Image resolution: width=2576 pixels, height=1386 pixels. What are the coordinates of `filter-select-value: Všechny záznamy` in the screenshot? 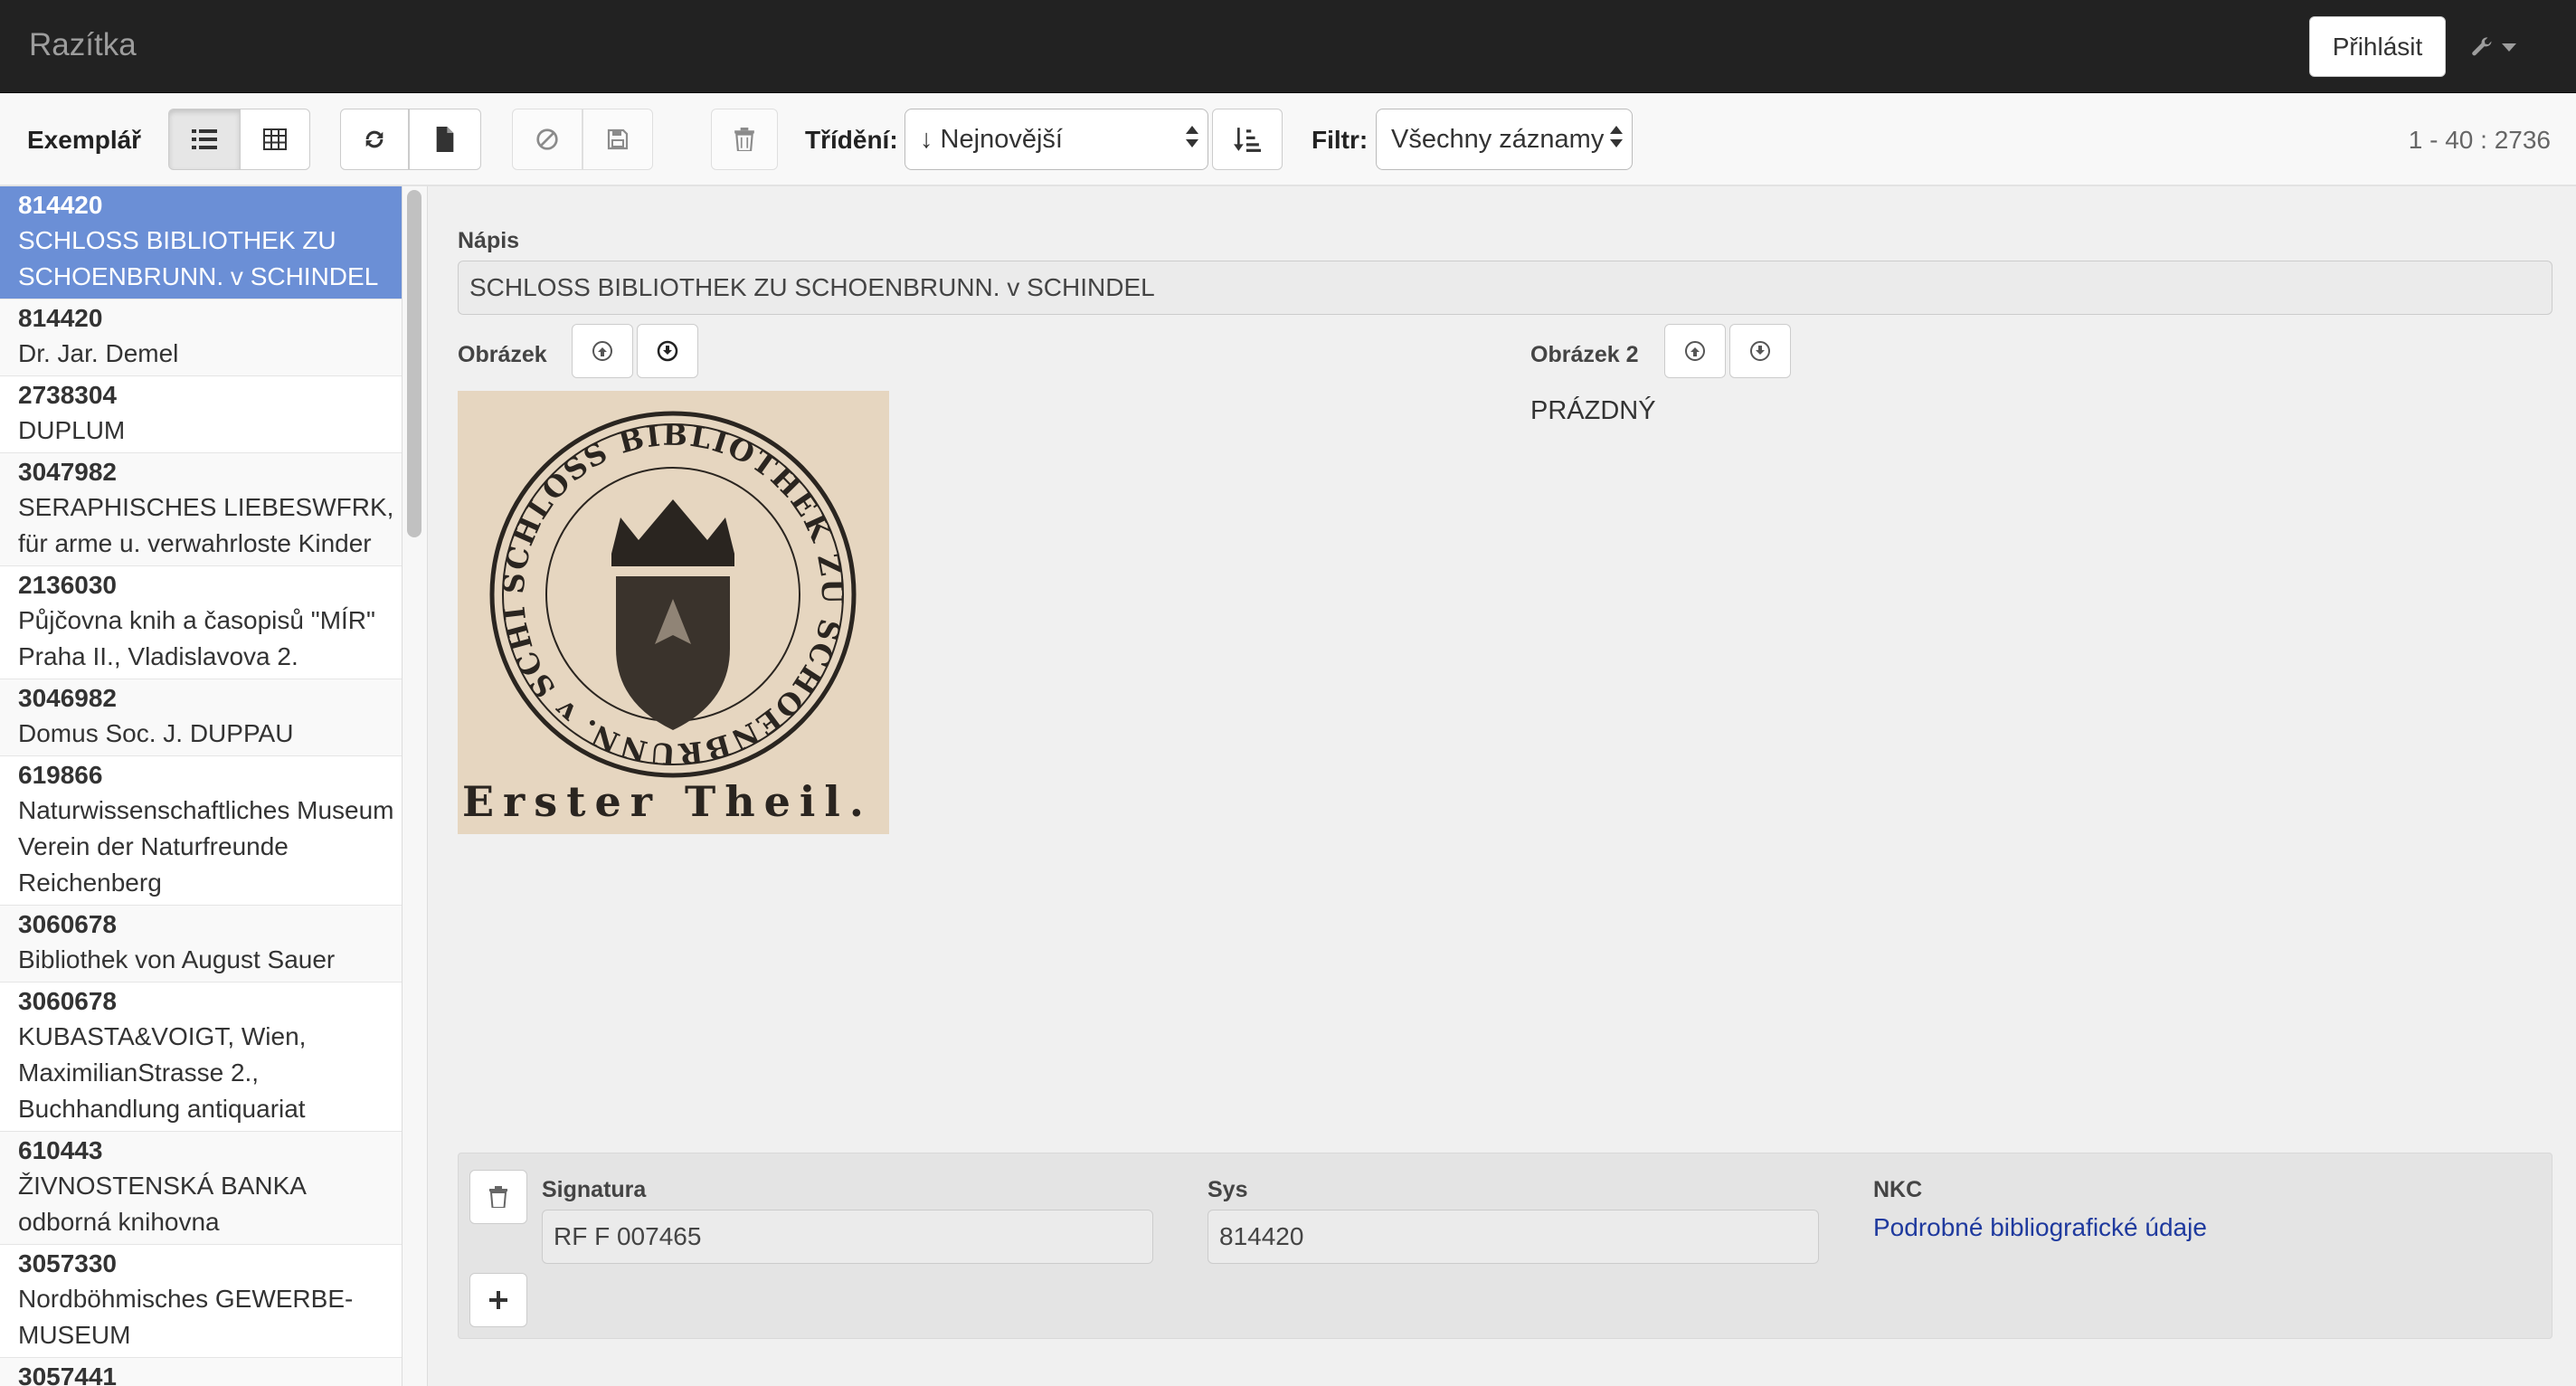 It's located at (1498, 139).